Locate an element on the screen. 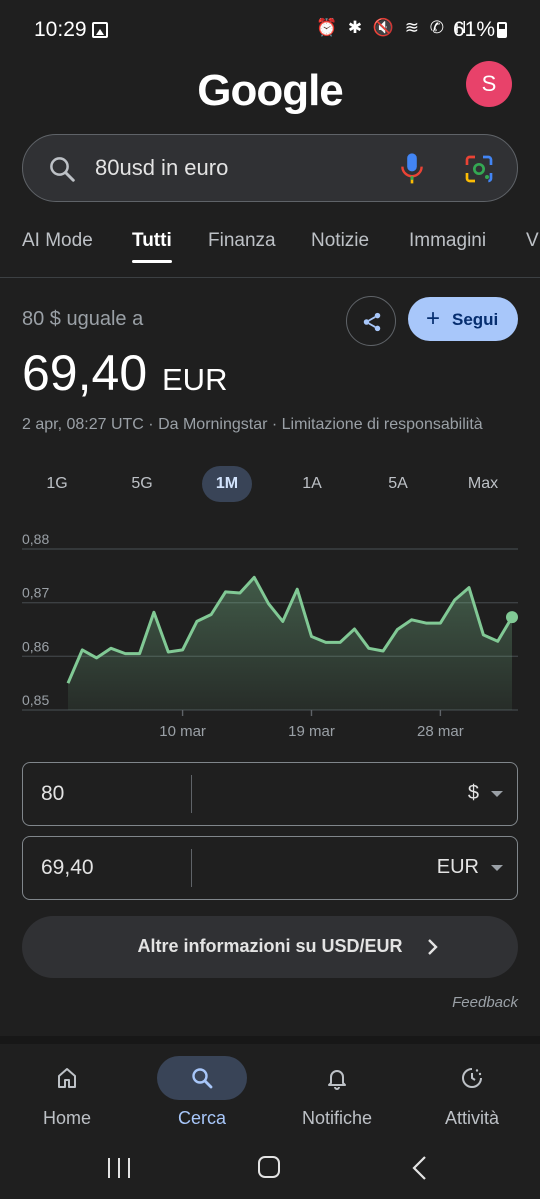 This screenshot has width=540, height=1199. nav-notifiche-icon-wrap is located at coordinates (337, 1078).